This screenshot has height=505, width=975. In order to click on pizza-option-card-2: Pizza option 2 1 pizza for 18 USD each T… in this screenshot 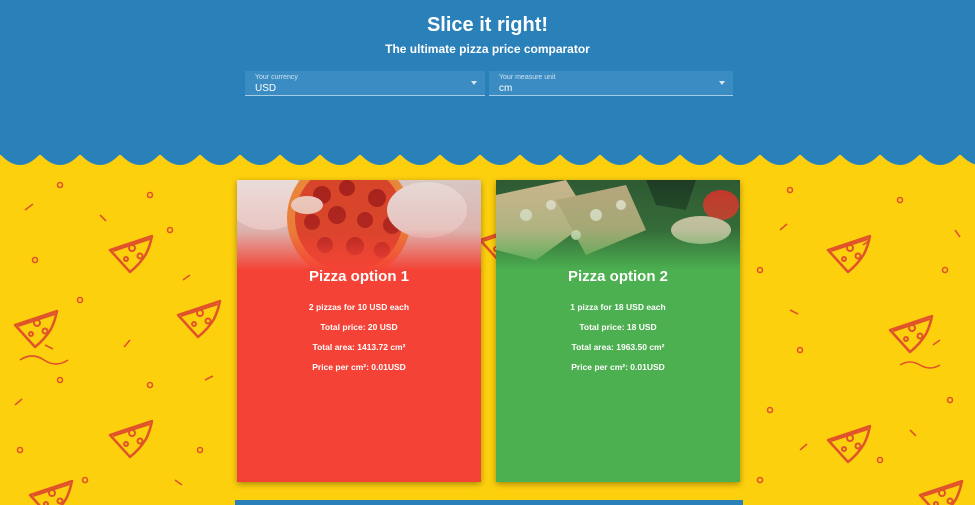, I will do `click(618, 331)`.